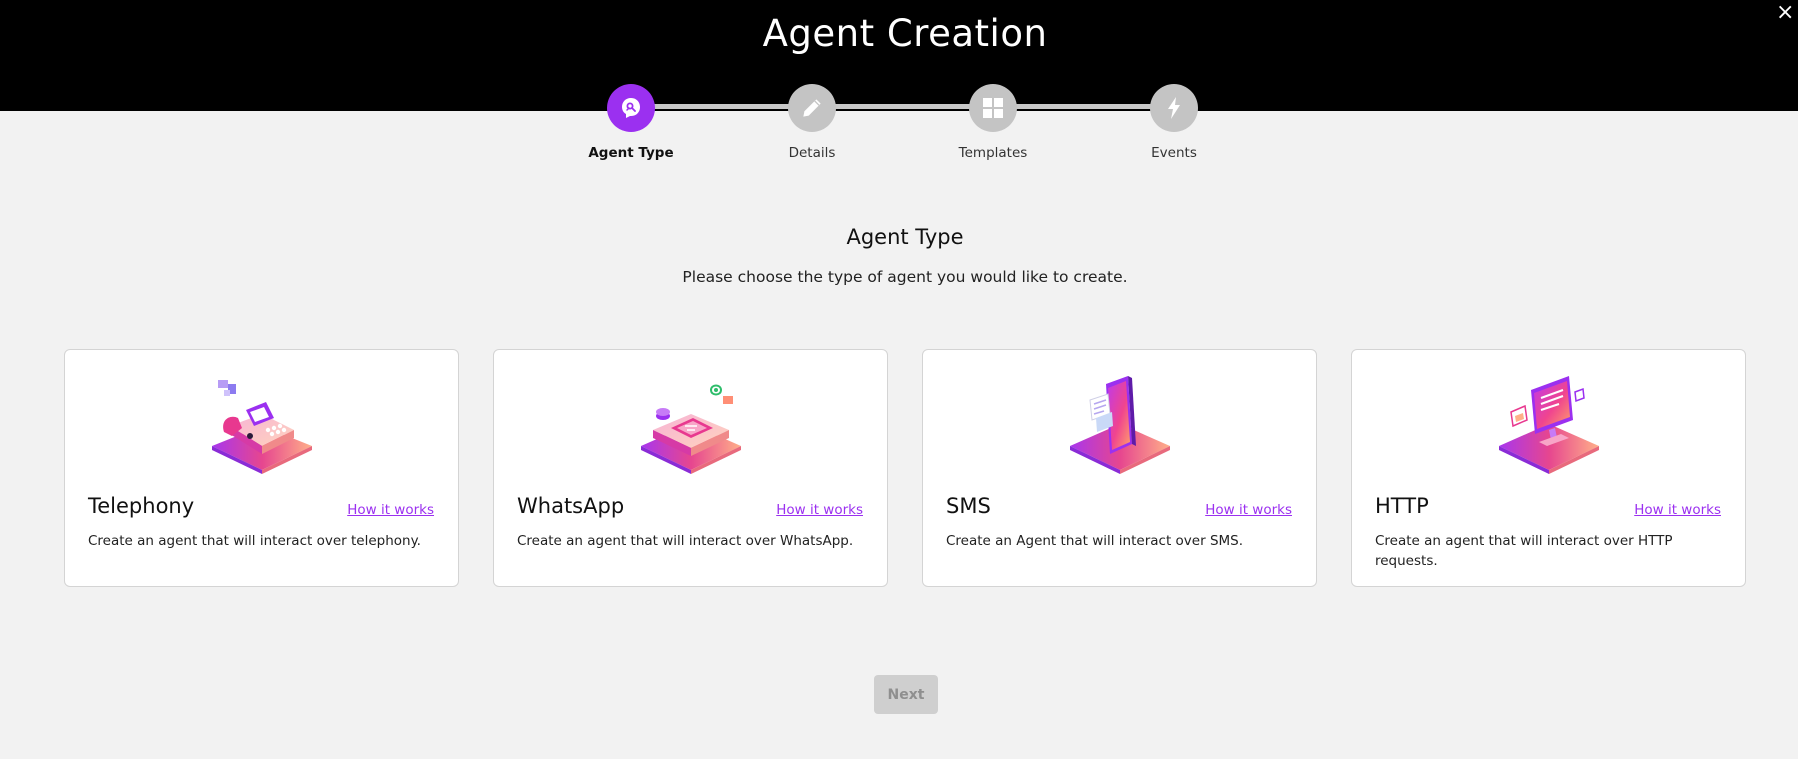  I want to click on step-agent-type: Agent Type, so click(631, 122).